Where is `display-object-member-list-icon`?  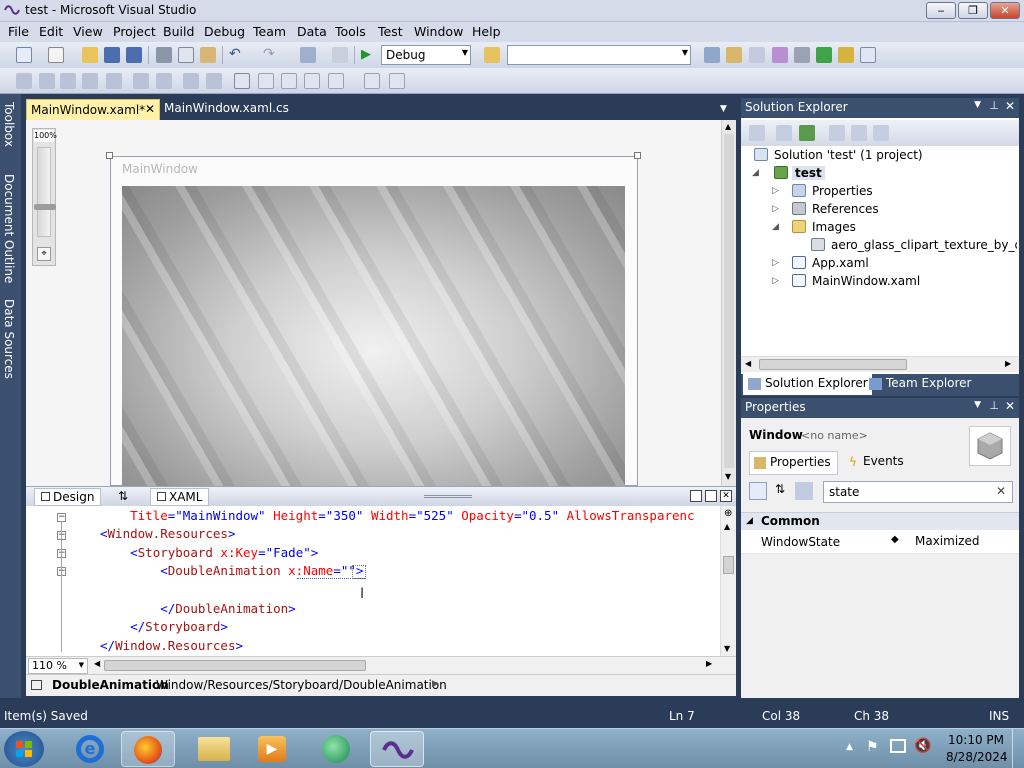
display-object-member-list-icon is located at coordinates (24, 81).